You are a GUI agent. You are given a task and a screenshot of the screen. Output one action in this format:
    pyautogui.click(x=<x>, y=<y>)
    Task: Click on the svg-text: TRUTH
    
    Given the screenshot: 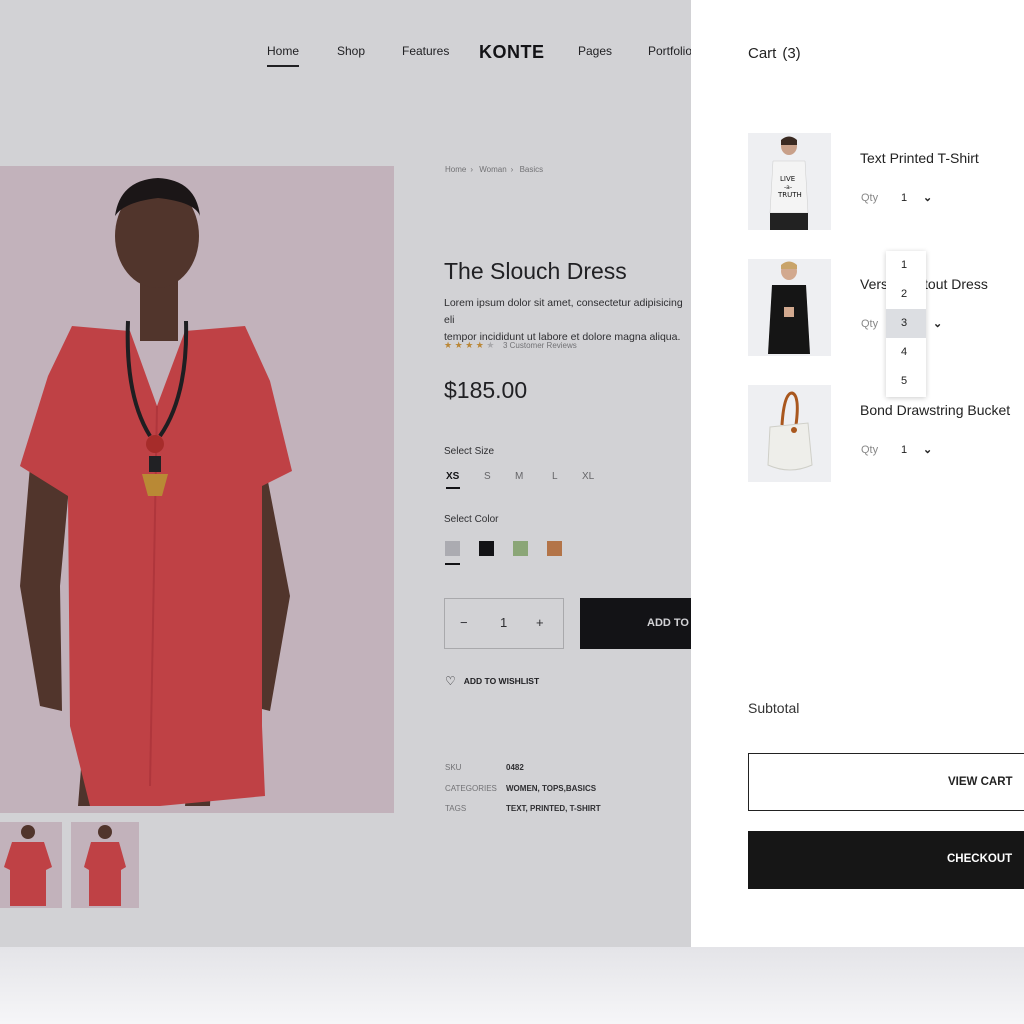 What is the action you would take?
    pyautogui.click(x=789, y=195)
    